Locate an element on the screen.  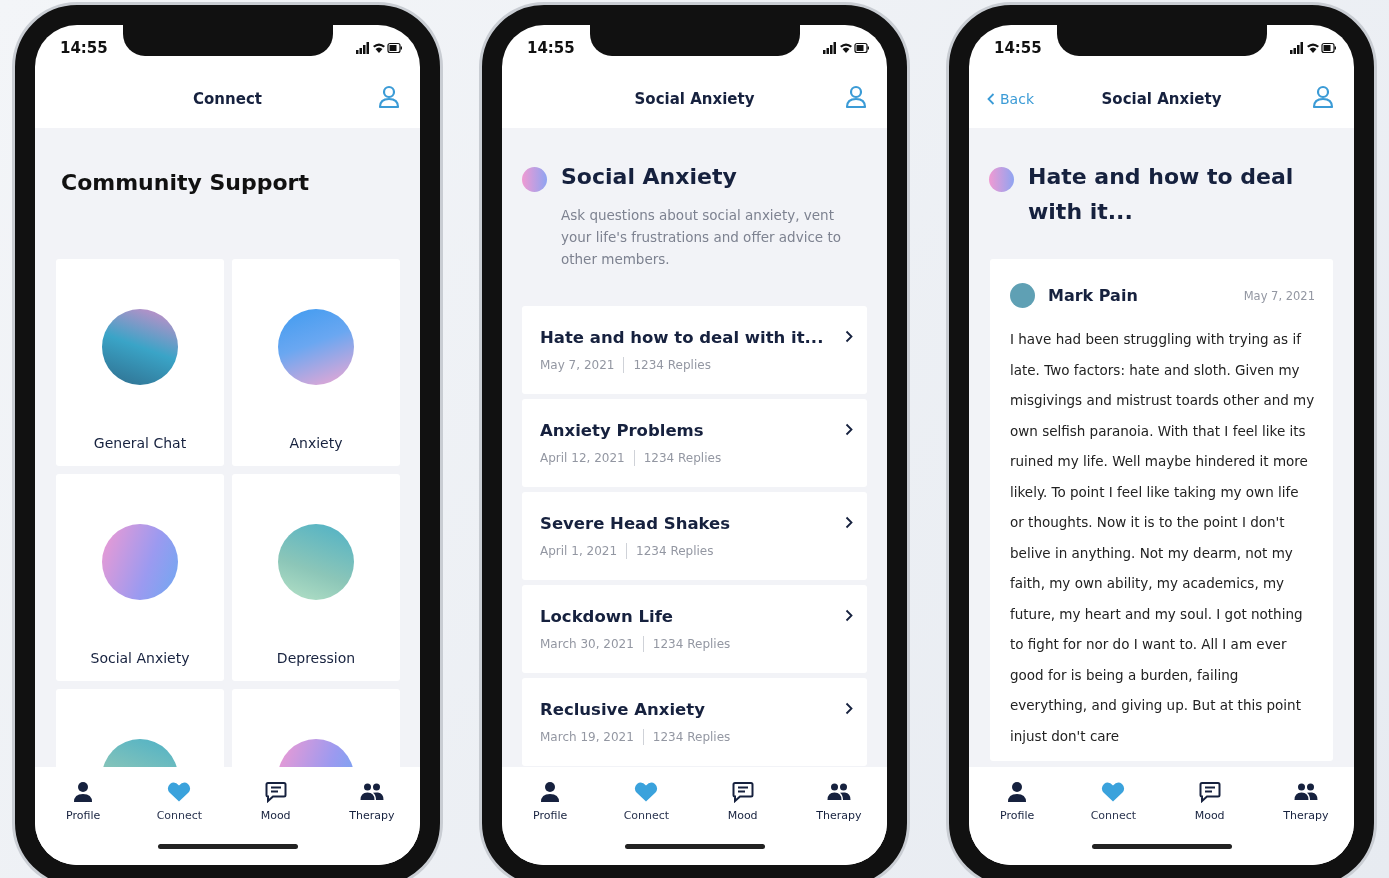
post-text: I have had been struggling with trying as if late. Two factors: hate and sloth. Given my misgivings and mistrust toards other and my own selfish paranoia. With that I feel like its ruined my life. Well maybe hindered it more likely. To point I feel like taking my own life or thoughts. Now it is to the point I don't belive in anything. Not my dearm, not my faith, my own ability, my academics, my future, my heart and my soul. I got nothing to fight for nor do I want to. All I am ever good for is being a burden, failing everything, and giving up. But at this point injust don't care is located at coordinates (1162, 538).